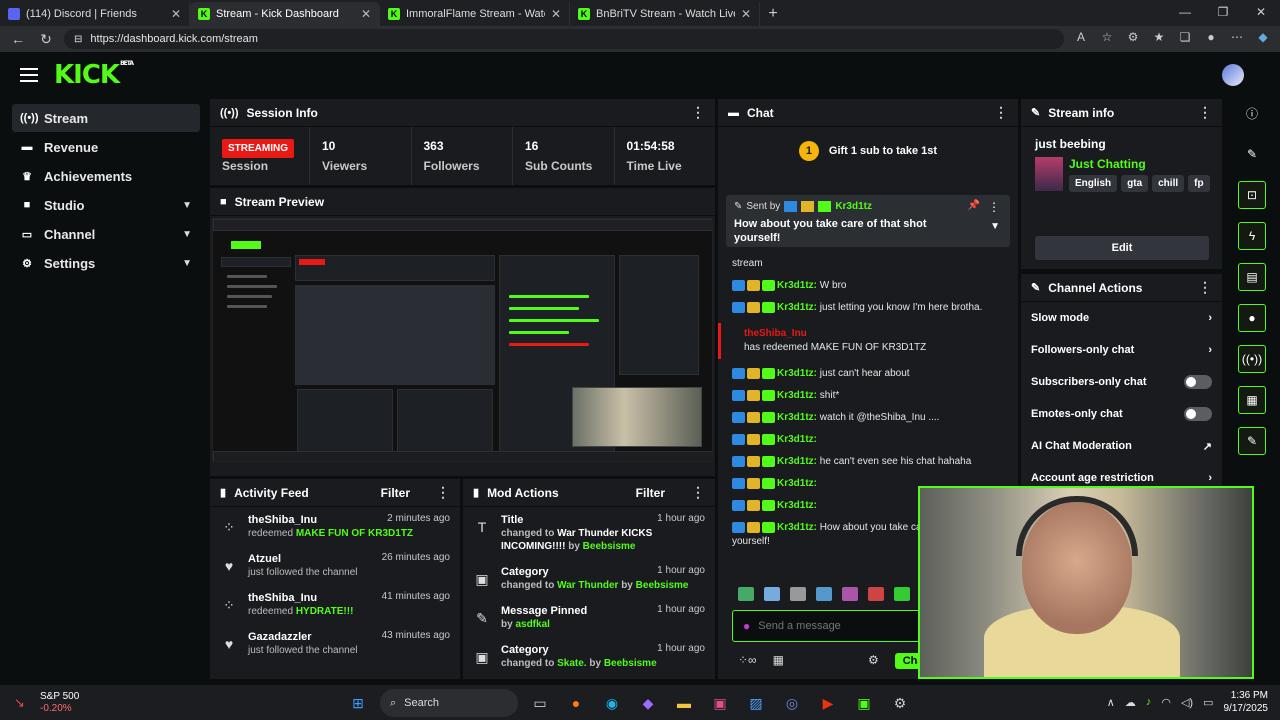  What do you see at coordinates (106, 176) in the screenshot?
I see `sidebar-item-achievements: ♛ Achievements` at bounding box center [106, 176].